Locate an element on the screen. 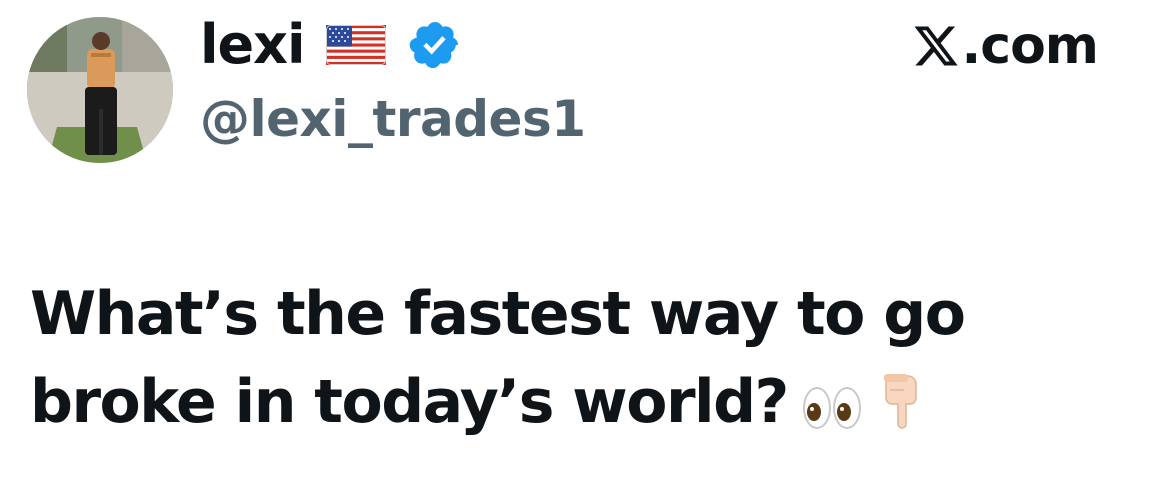 The height and width of the screenshot is (497, 1170). verified-badge-icon is located at coordinates (435, 45).